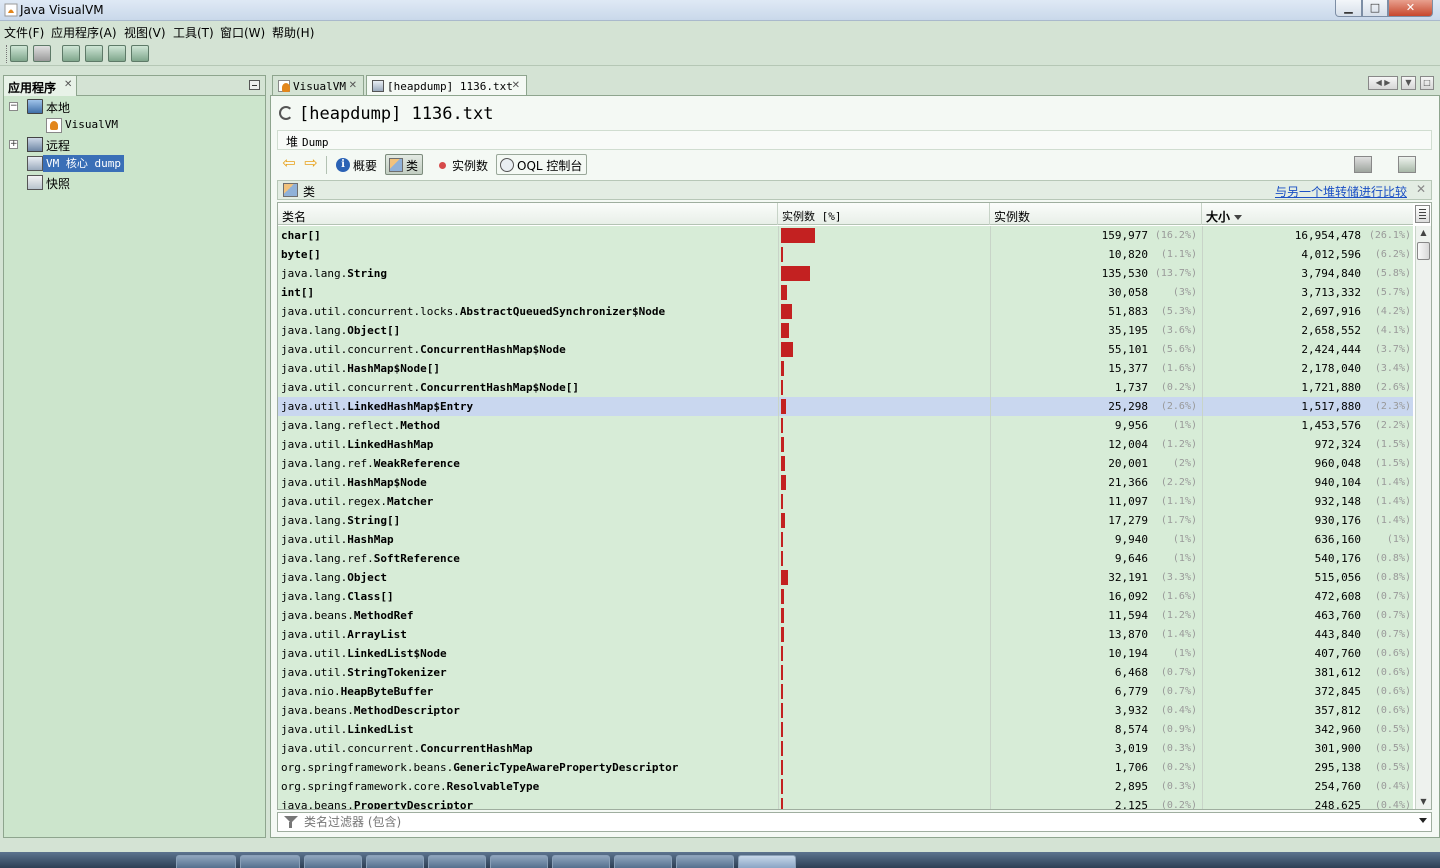  Describe the element at coordinates (1408, 83) in the screenshot. I see `tab-list-button: ▼` at that location.